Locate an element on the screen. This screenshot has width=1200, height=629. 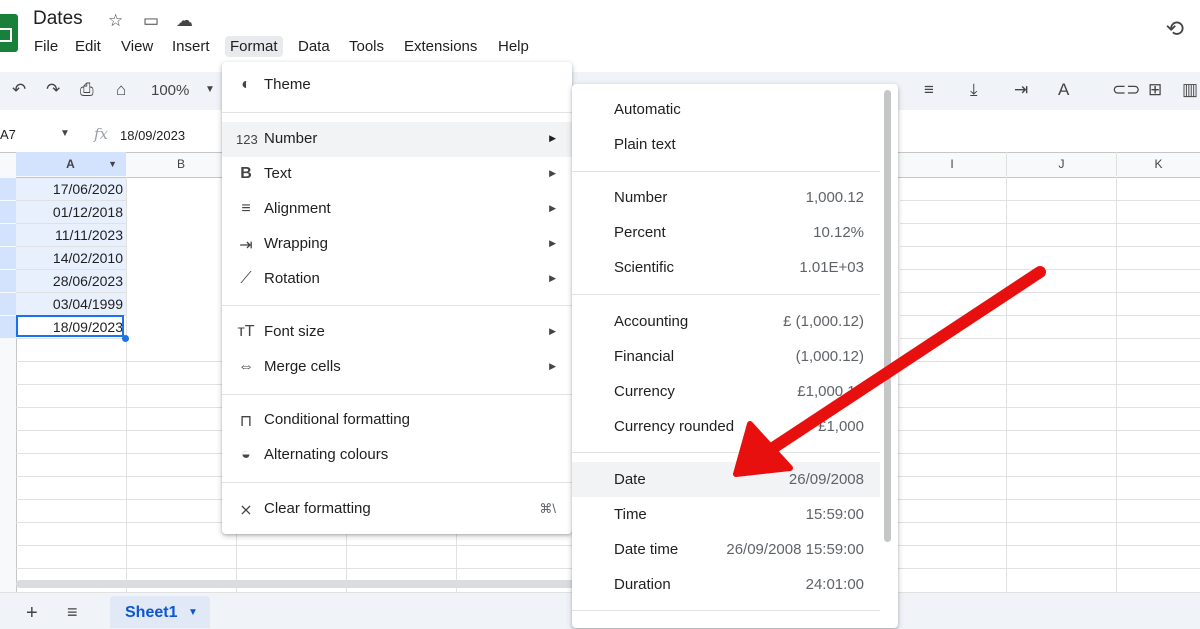
undo-icon: ↶ is located at coordinates (19, 90).